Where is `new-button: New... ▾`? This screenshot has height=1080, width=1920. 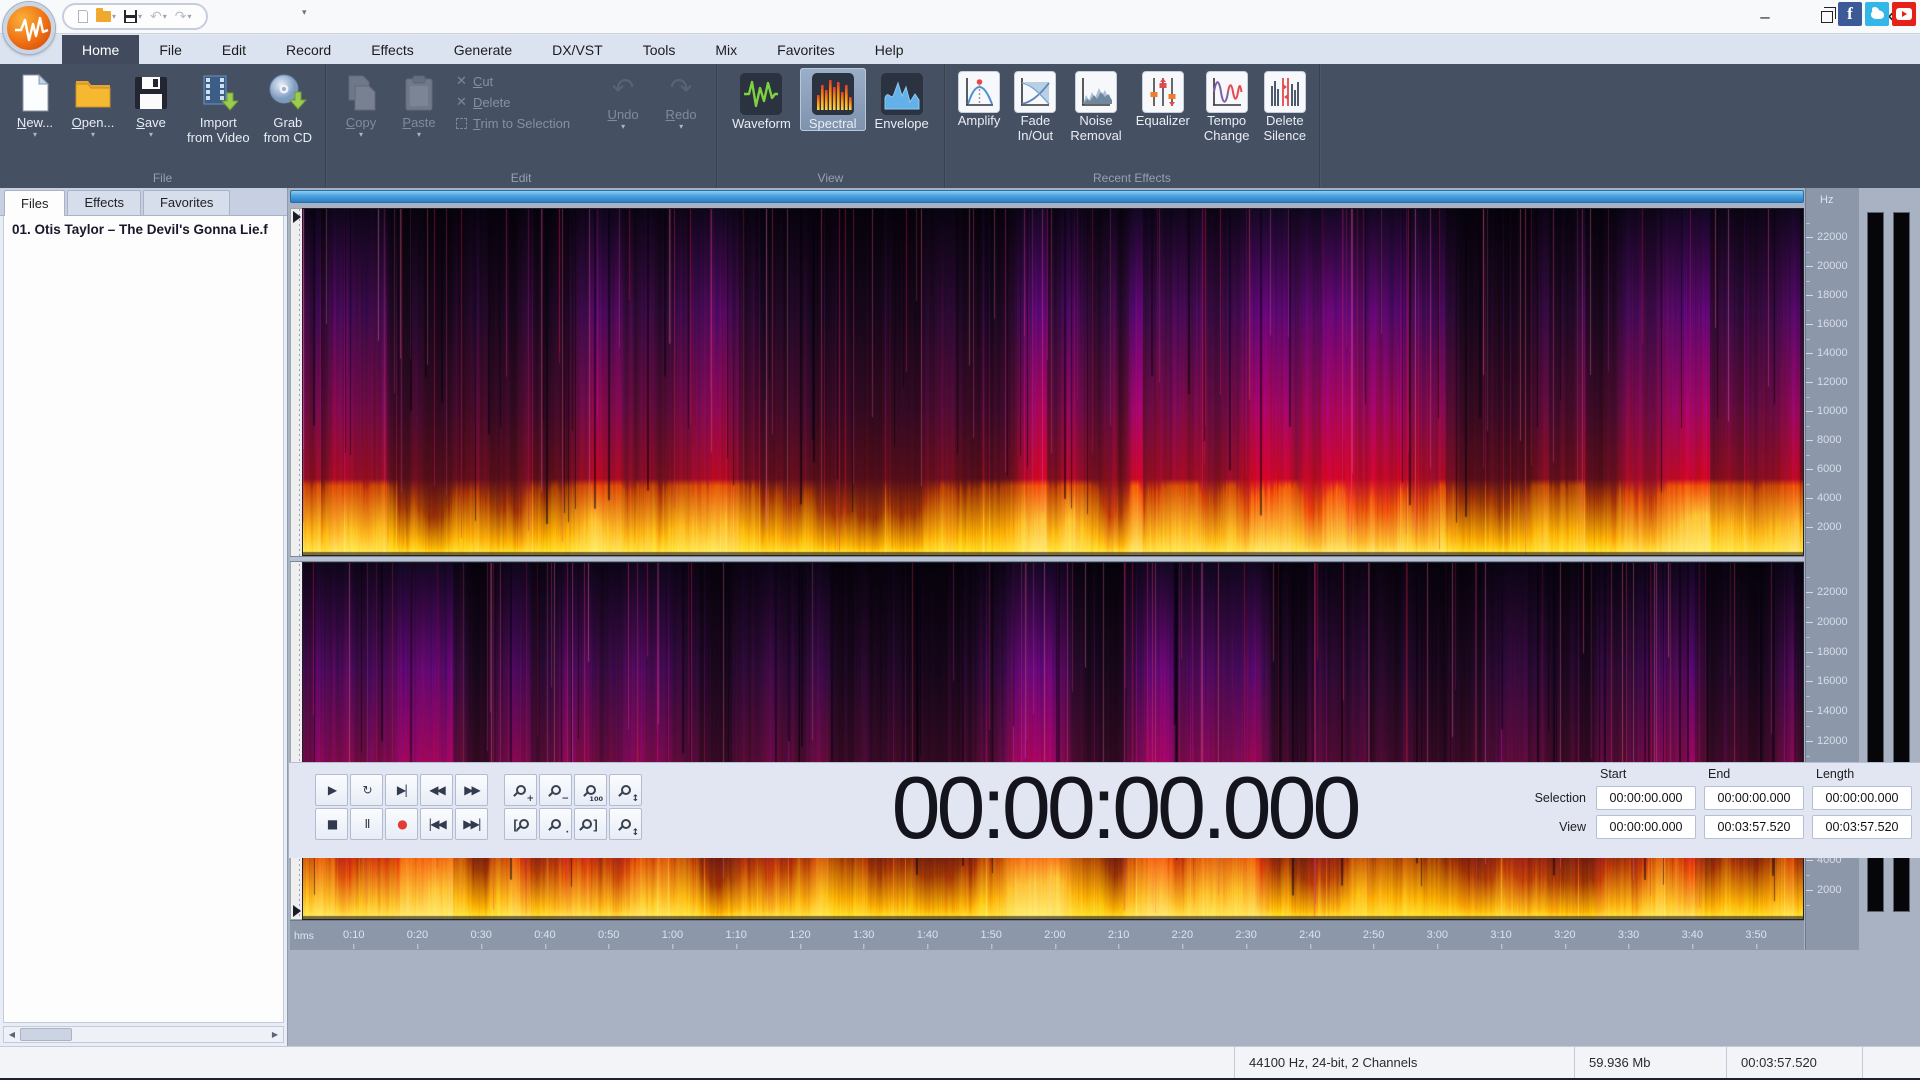 new-button: New... ▾ is located at coordinates (35, 103).